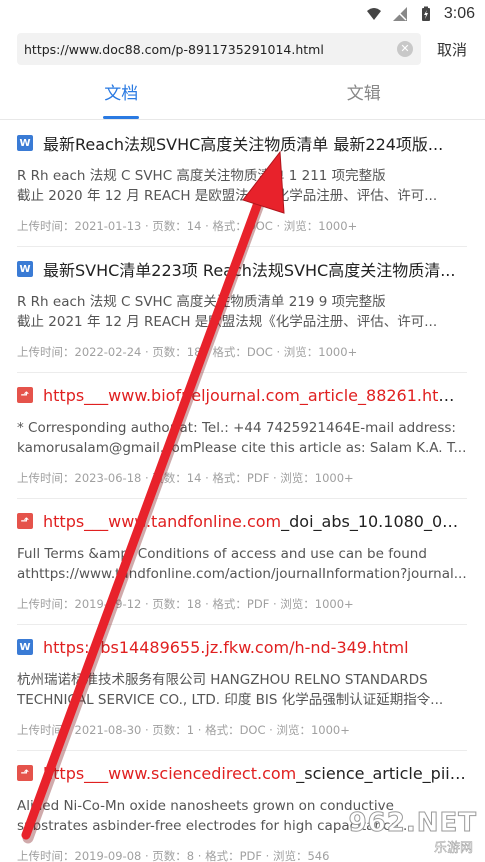  What do you see at coordinates (425, 13) in the screenshot?
I see `battery-icon` at bounding box center [425, 13].